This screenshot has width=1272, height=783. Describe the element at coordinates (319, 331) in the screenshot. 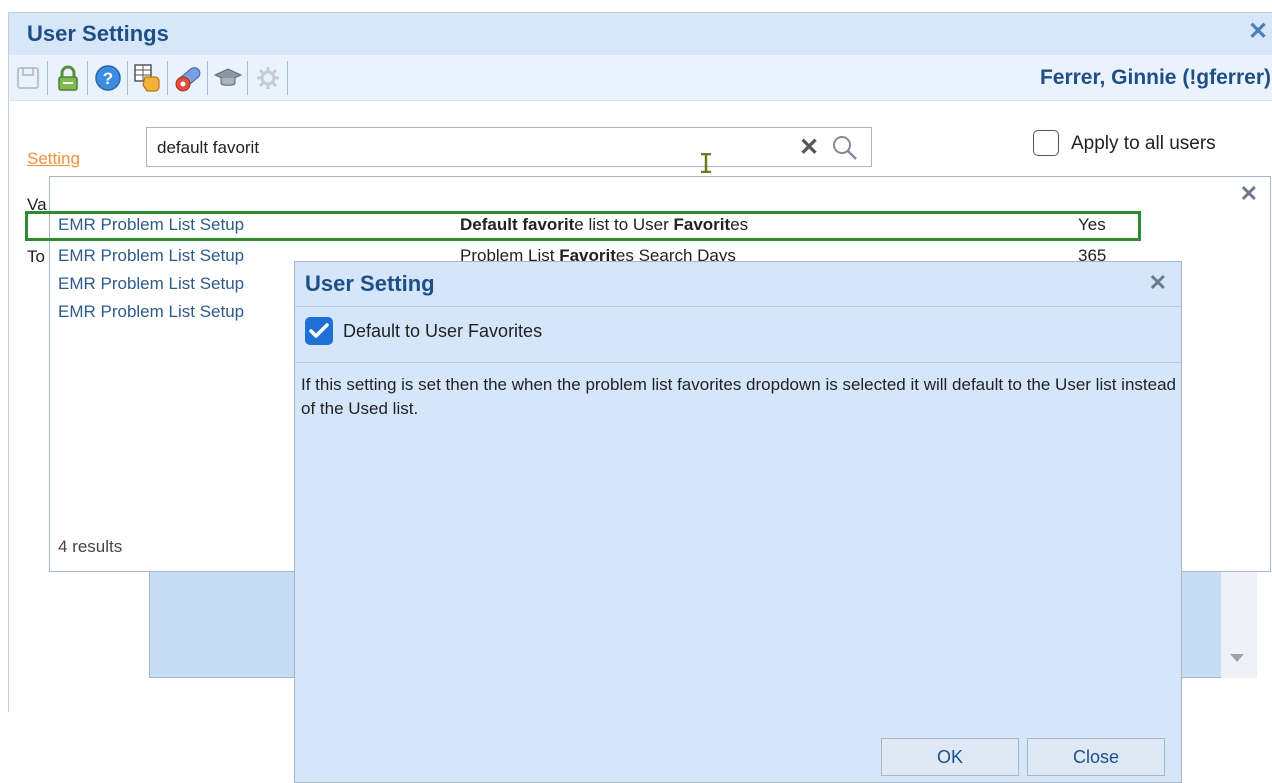

I see `default-to-user-favorites-checkbox` at that location.